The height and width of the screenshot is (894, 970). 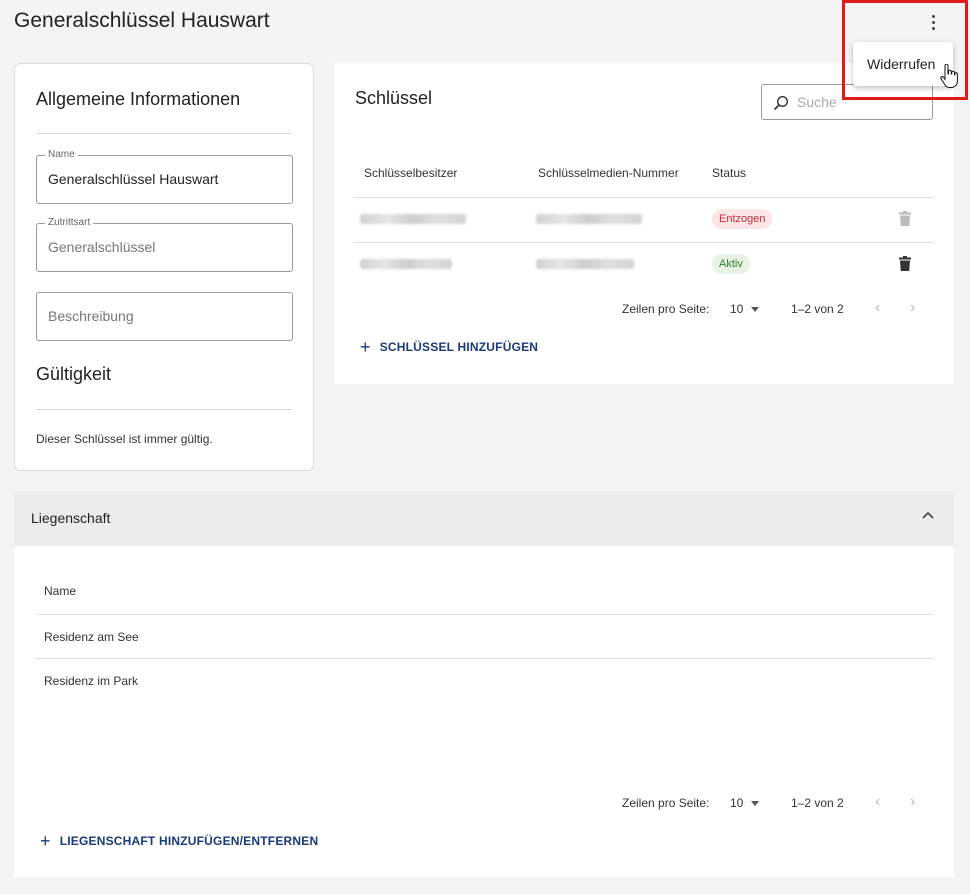 I want to click on name-label: Name, so click(x=61, y=154).